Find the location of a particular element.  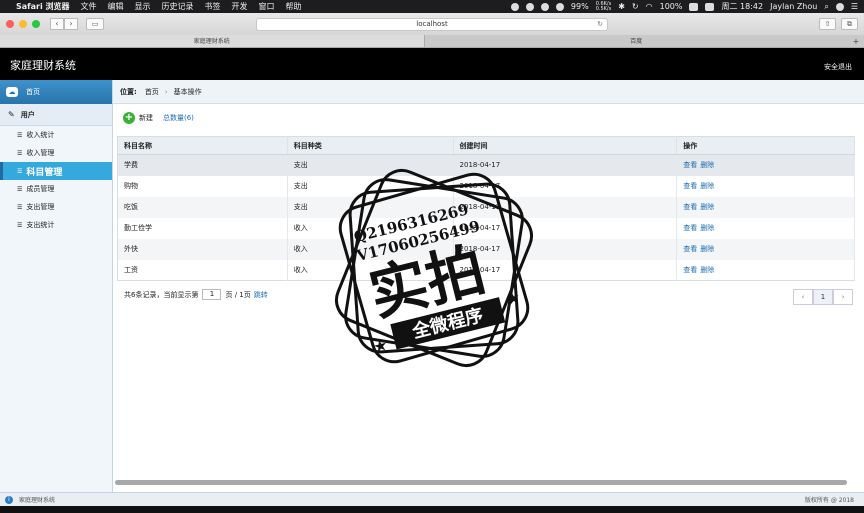

browser-tab-bar: 家庭理财系统 百度 + is located at coordinates (432, 41).